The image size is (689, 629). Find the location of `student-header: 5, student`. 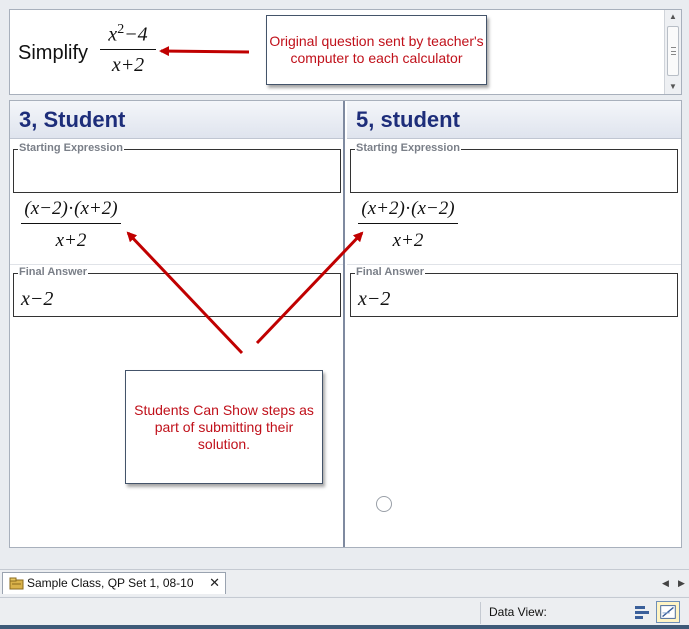

student-header: 5, student is located at coordinates (514, 120).